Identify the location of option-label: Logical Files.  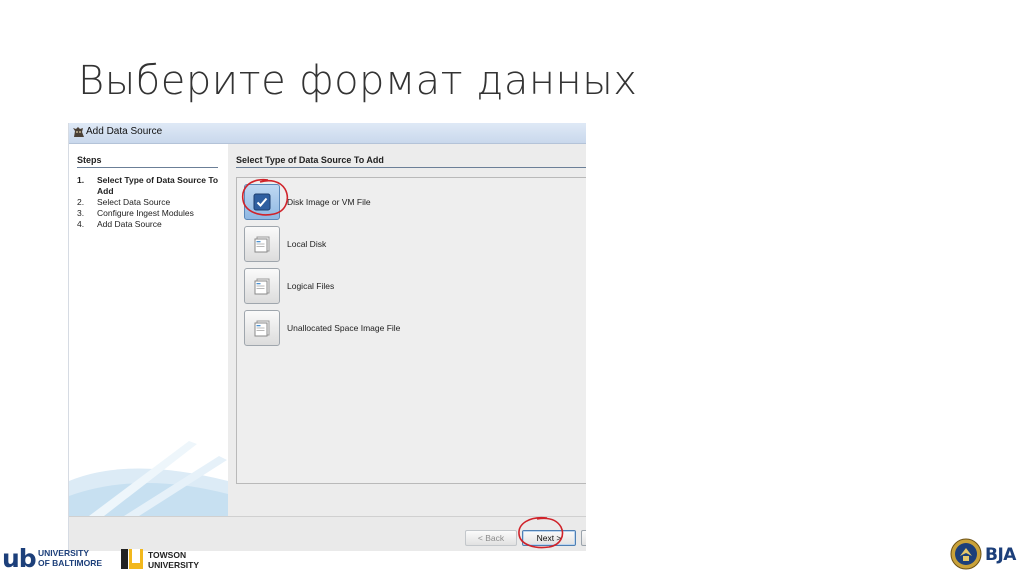
(311, 286).